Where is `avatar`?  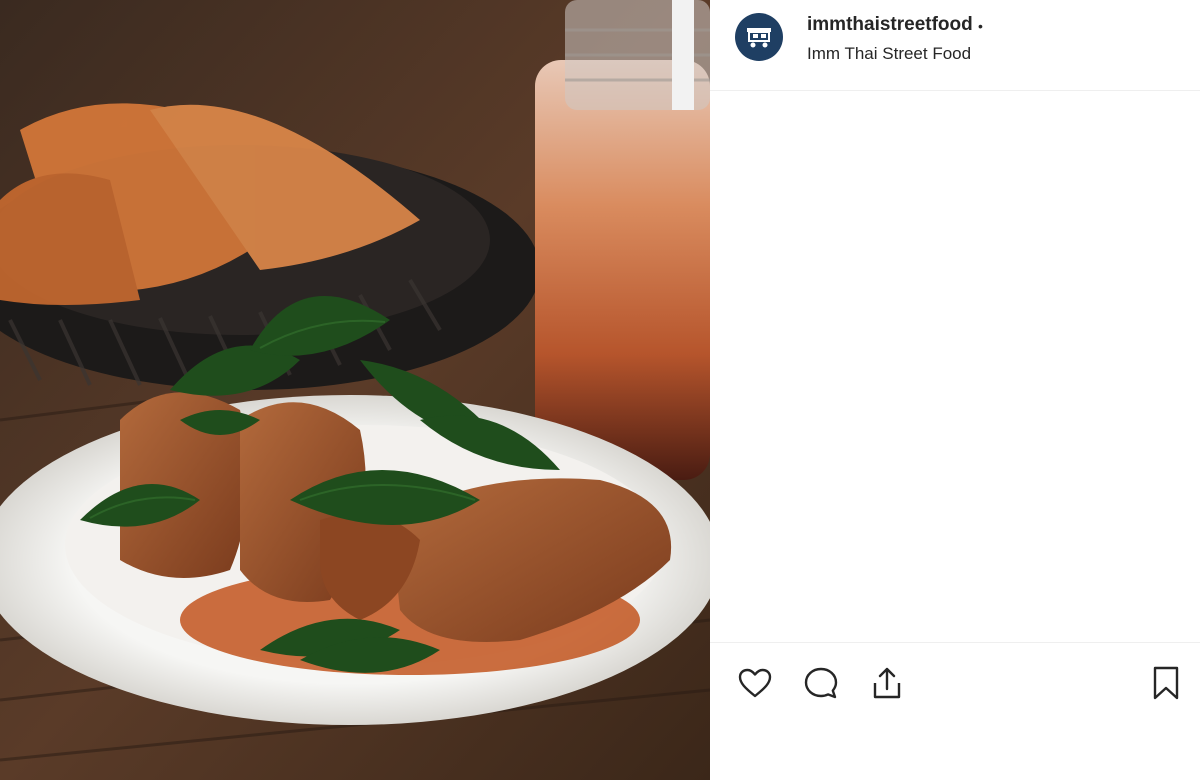 avatar is located at coordinates (759, 37).